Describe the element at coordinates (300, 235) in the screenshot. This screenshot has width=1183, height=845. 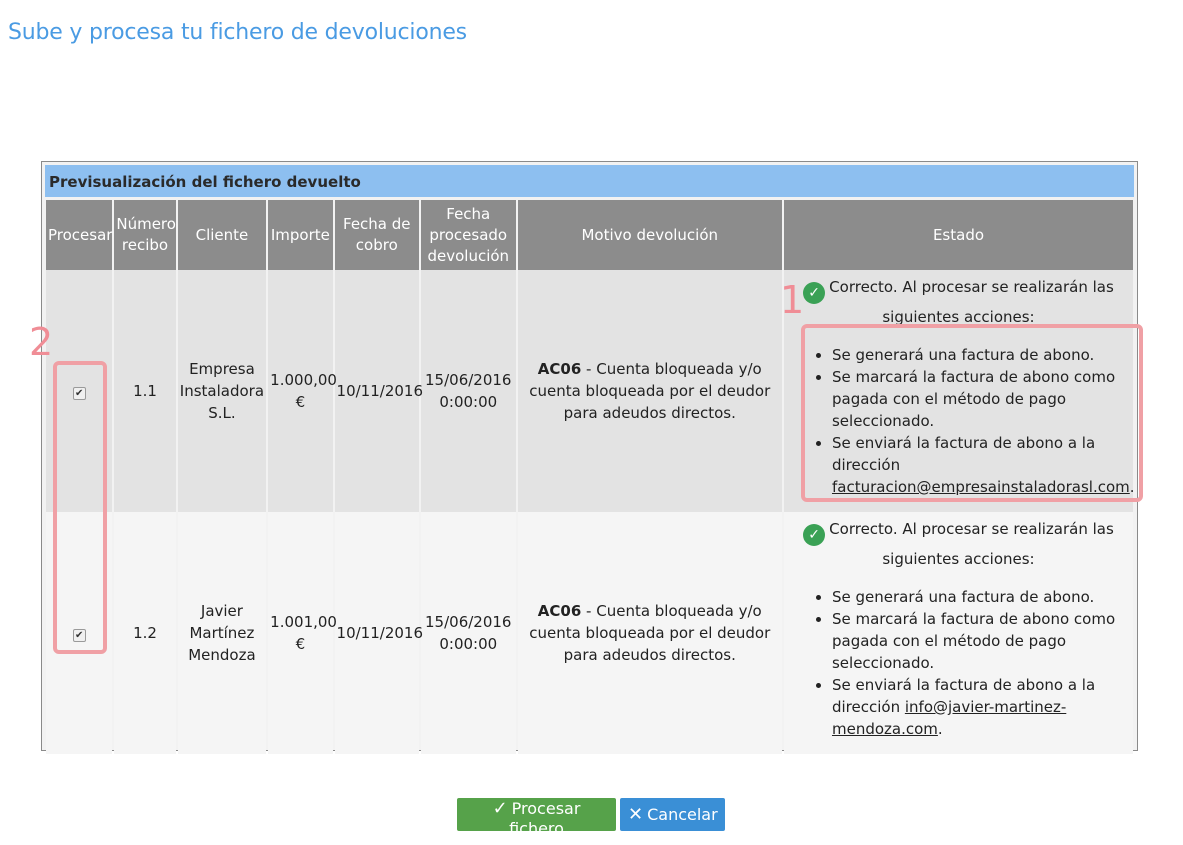
I see `col-importe: Importe` at that location.